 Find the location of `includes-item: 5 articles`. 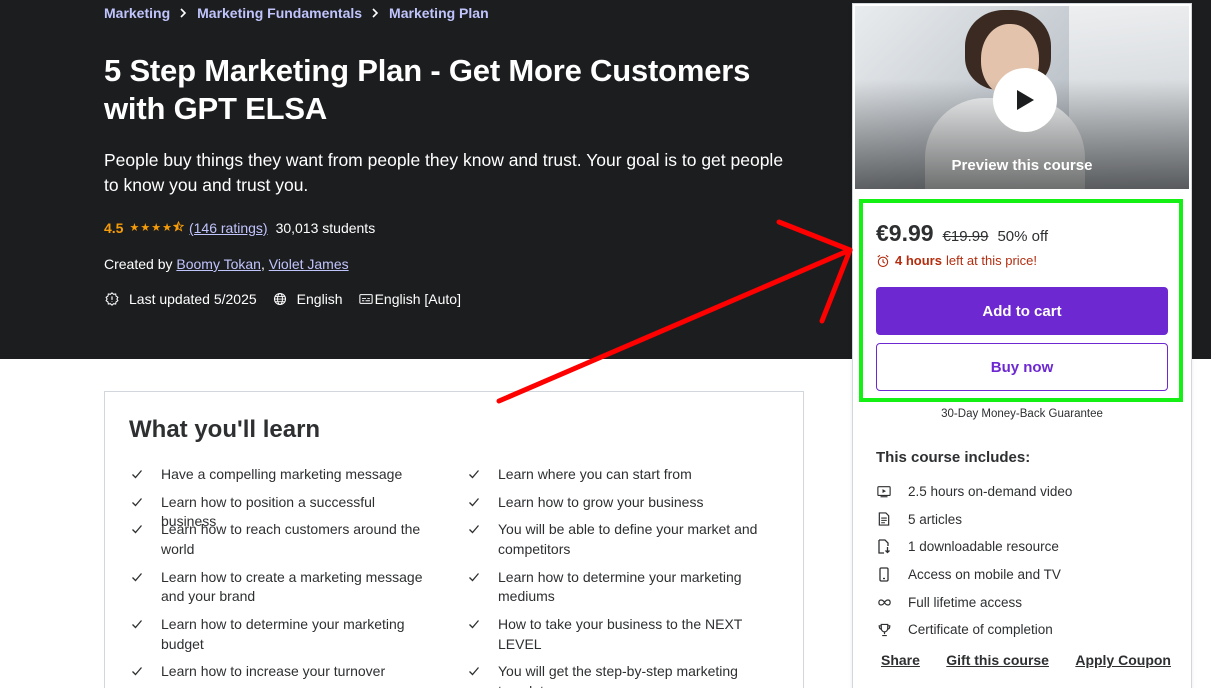

includes-item: 5 articles is located at coordinates (1026, 520).